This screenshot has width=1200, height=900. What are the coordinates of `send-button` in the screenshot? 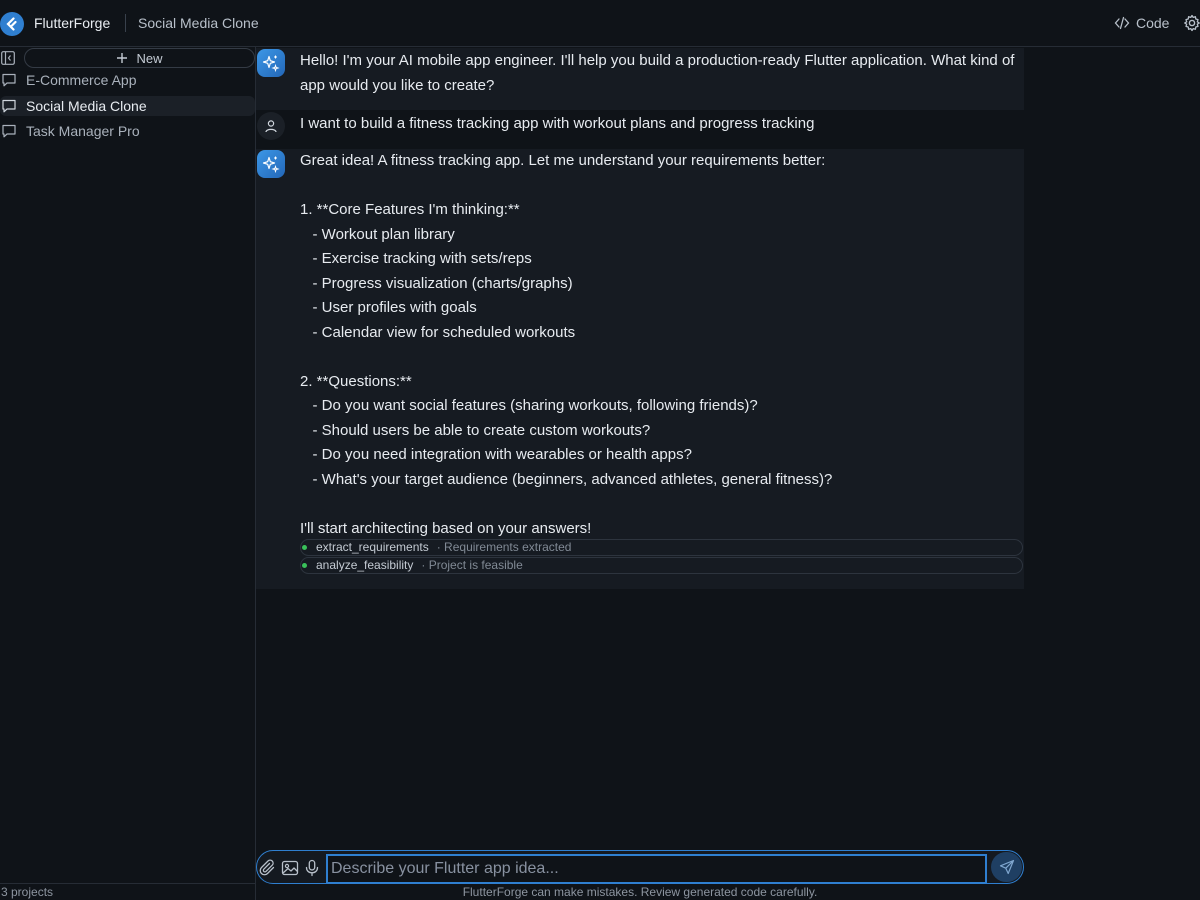 It's located at (1006, 867).